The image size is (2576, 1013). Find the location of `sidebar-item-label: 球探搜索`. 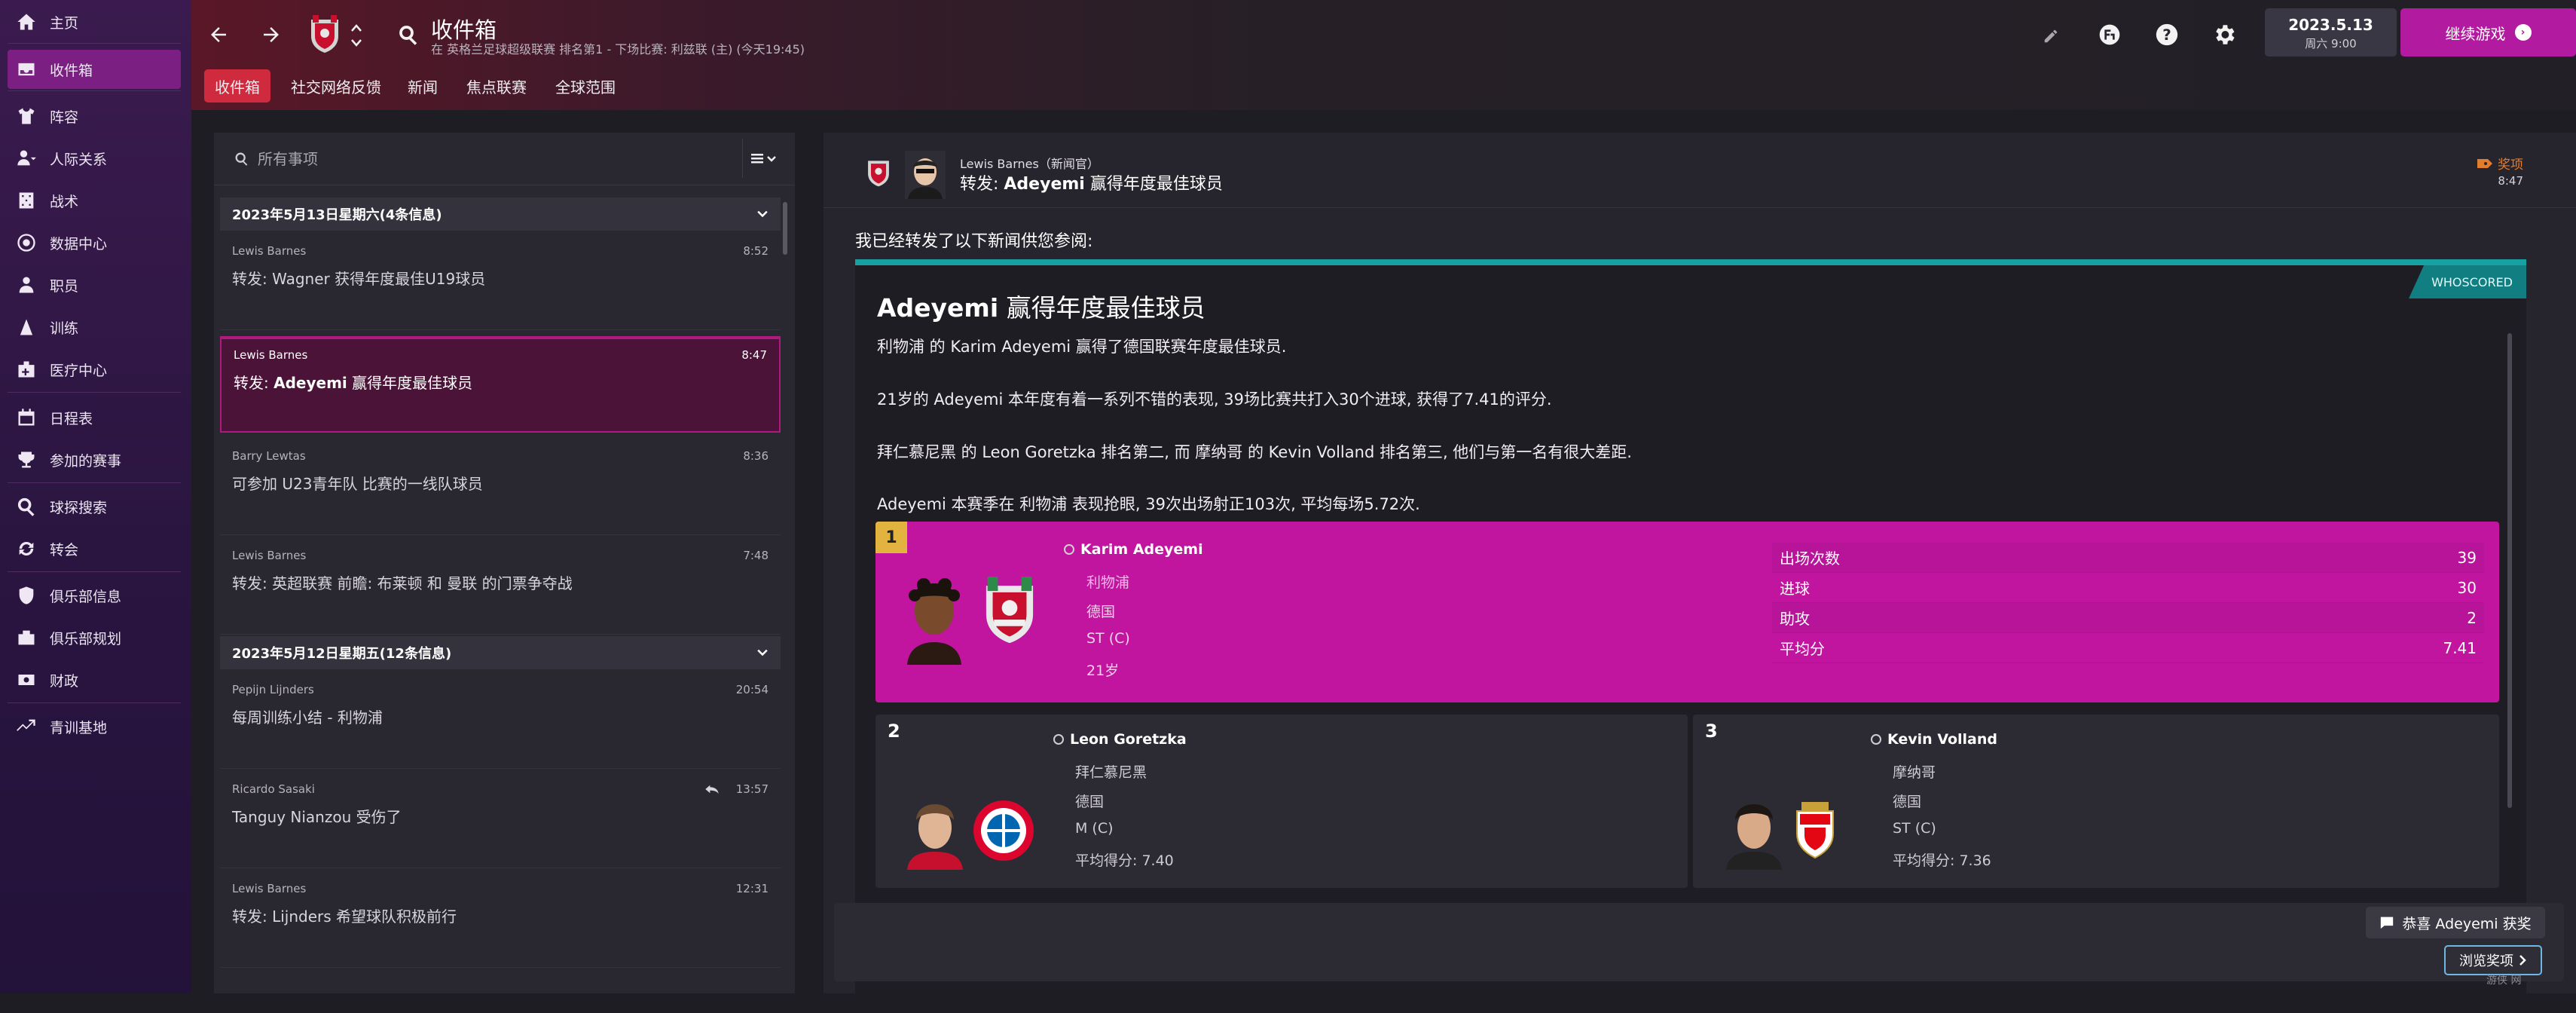

sidebar-item-label: 球探搜索 is located at coordinates (79, 508).